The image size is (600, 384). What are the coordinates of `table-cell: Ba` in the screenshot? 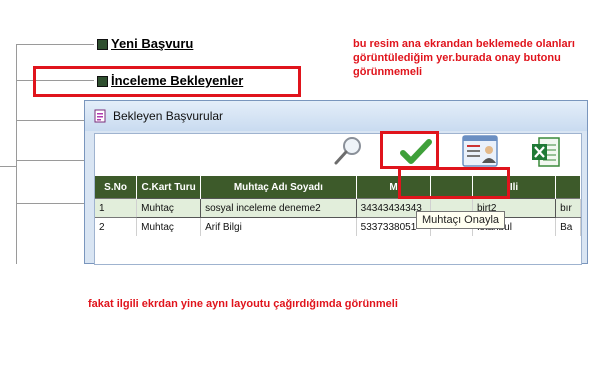 It's located at (568, 226).